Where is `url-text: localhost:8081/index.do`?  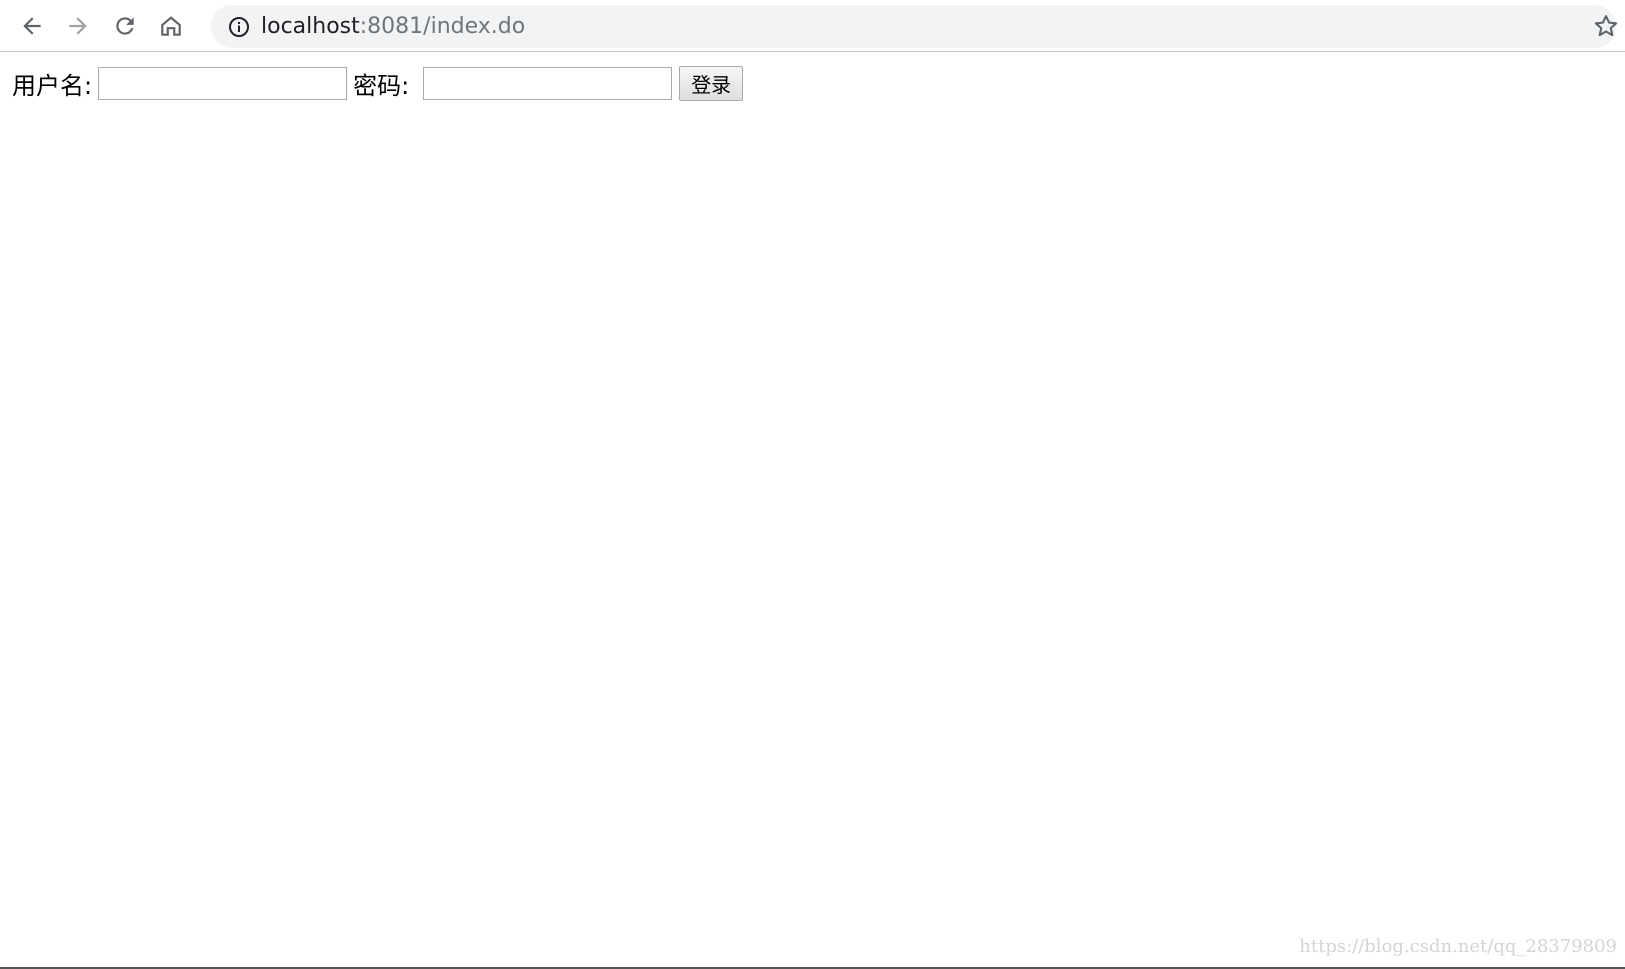 url-text: localhost:8081/index.do is located at coordinates (393, 26).